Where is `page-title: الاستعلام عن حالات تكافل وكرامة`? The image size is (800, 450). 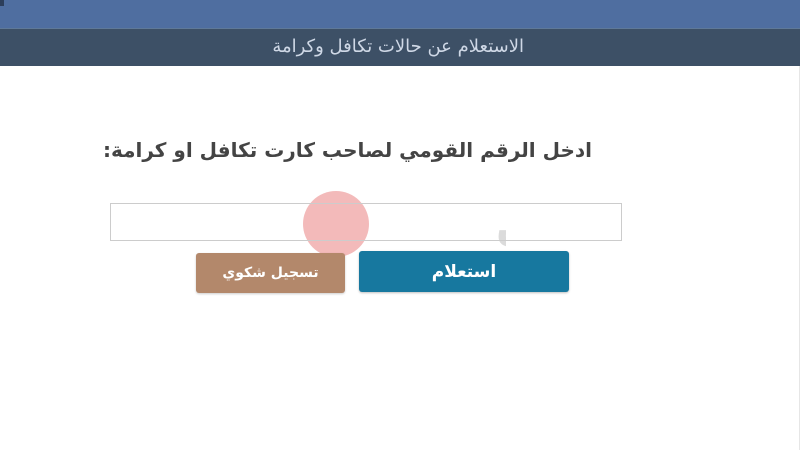
page-title: الاستعلام عن حالات تكافل وكرامة is located at coordinates (398, 46).